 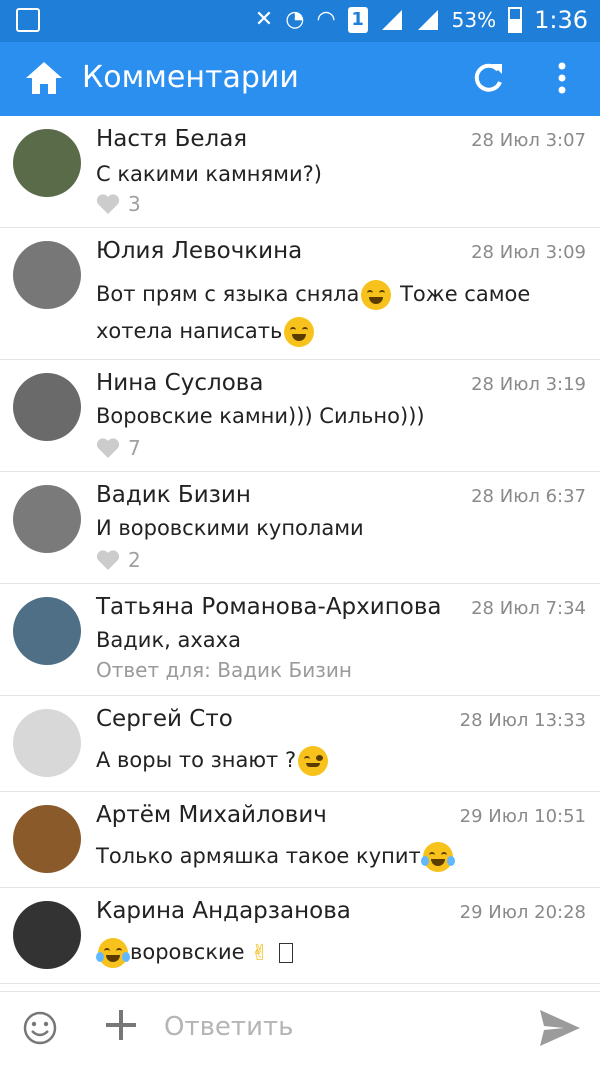 What do you see at coordinates (260, 416) in the screenshot?
I see `comment-text: Воровские камни))) Сильно)))` at bounding box center [260, 416].